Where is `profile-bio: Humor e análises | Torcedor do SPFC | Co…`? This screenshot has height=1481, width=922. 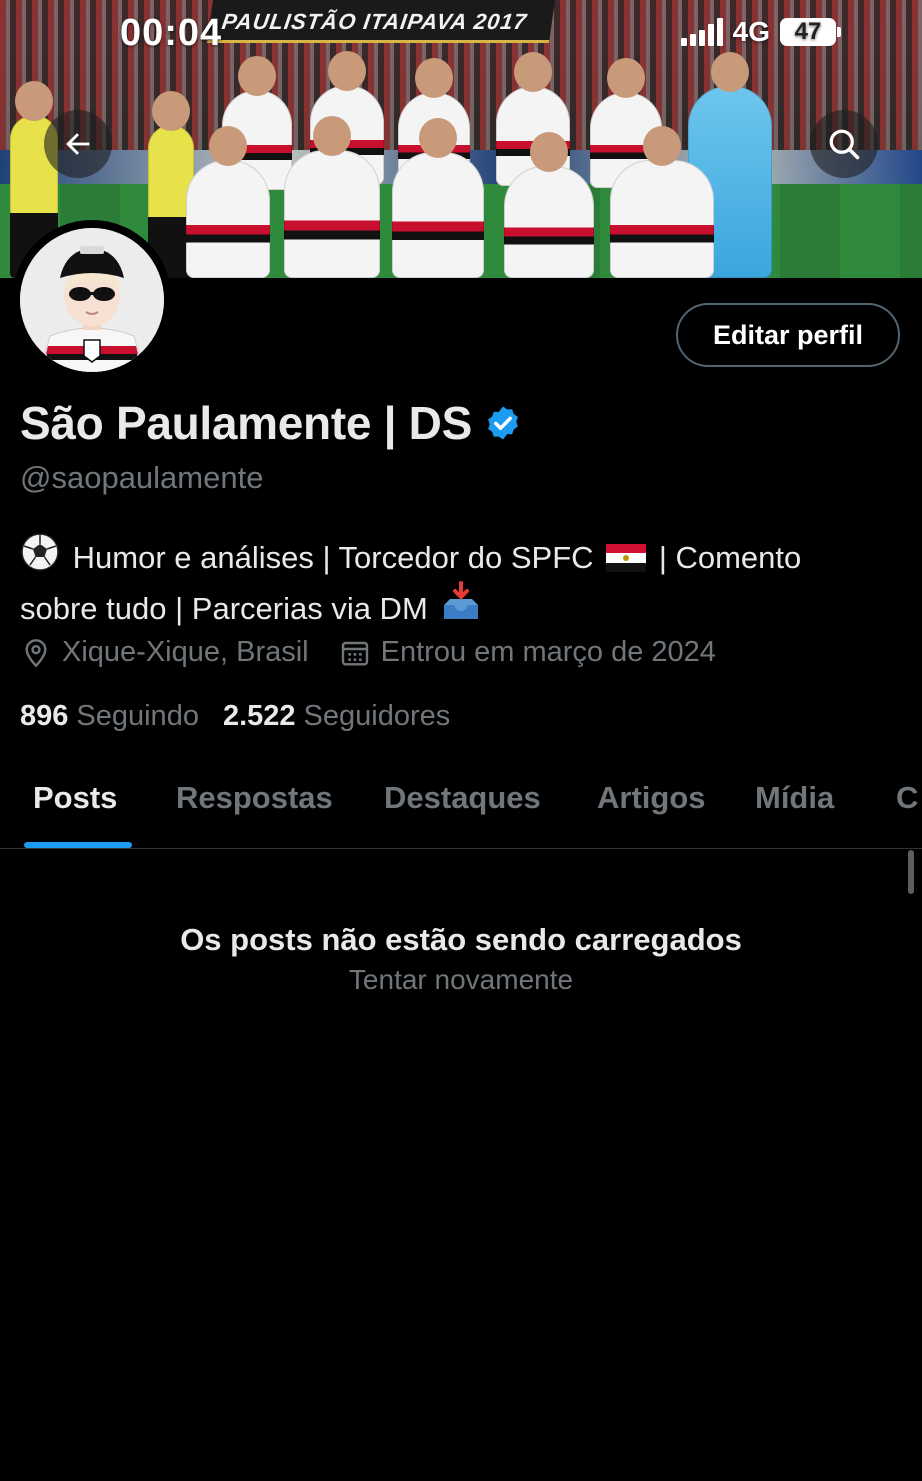
profile-bio: Humor e análises | Torcedor do SPFC | Co… is located at coordinates (460, 582).